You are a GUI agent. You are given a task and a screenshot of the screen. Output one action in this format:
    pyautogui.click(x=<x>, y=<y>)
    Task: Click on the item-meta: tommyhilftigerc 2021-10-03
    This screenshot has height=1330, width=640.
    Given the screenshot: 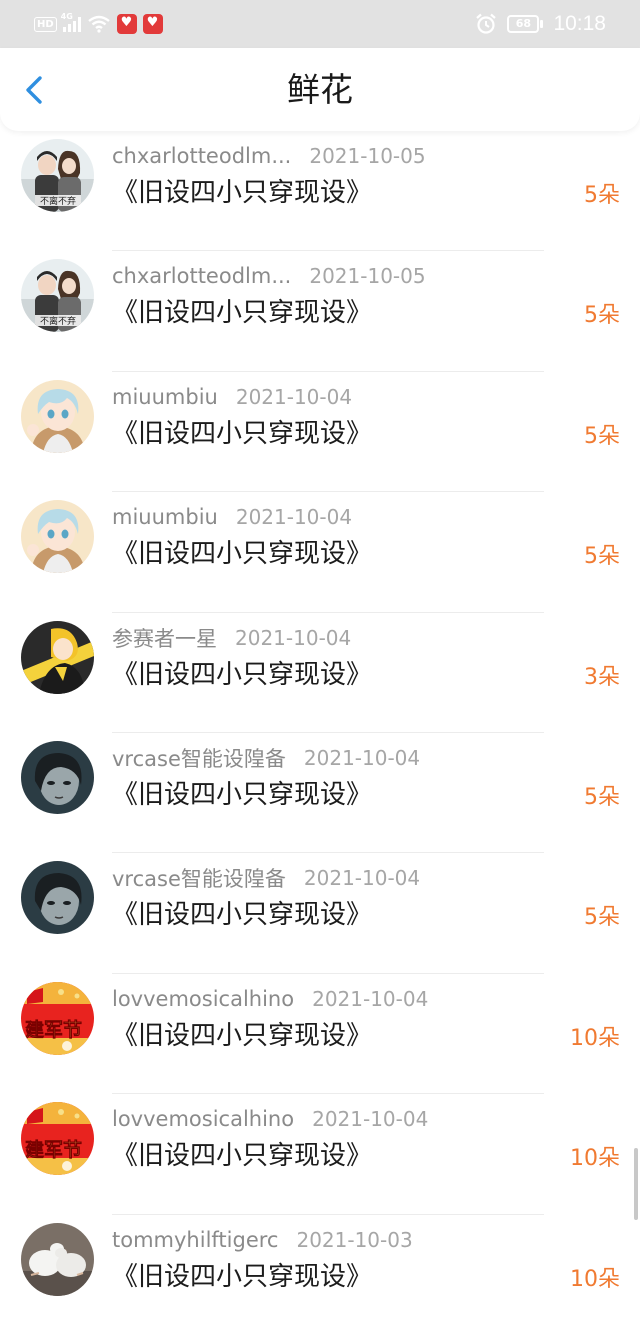 What is the action you would take?
    pyautogui.click(x=262, y=1240)
    